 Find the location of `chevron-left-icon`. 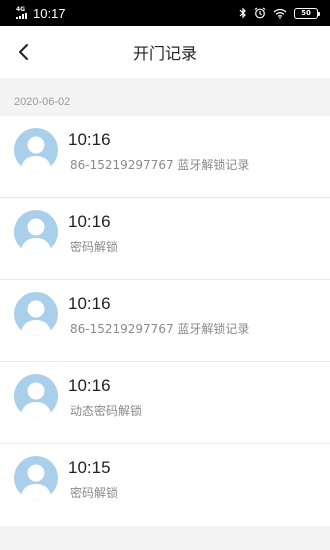

chevron-left-icon is located at coordinates (23, 52).